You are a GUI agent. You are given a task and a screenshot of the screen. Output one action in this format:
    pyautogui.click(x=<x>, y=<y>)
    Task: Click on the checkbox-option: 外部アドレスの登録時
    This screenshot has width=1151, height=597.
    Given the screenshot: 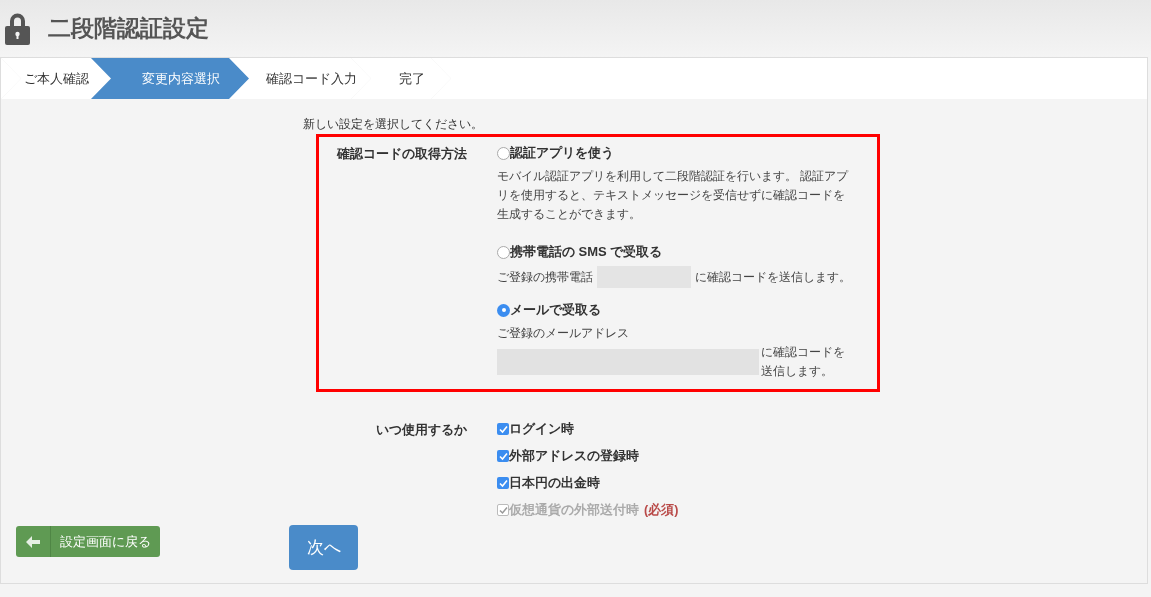 What is the action you would take?
    pyautogui.click(x=568, y=456)
    